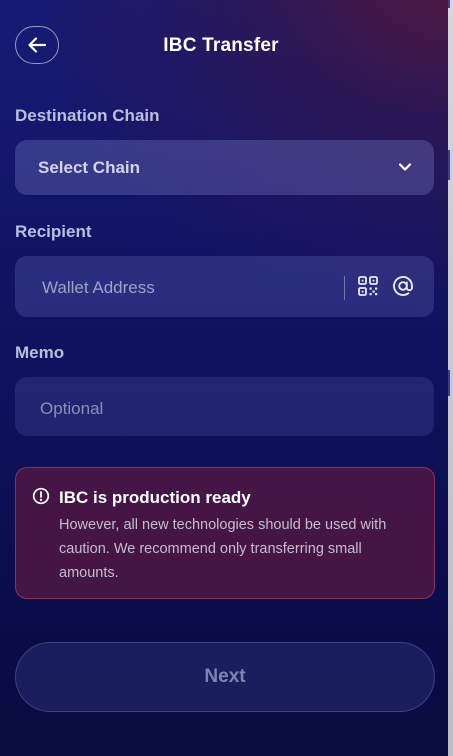 Image resolution: width=453 pixels, height=756 pixels. What do you see at coordinates (225, 677) in the screenshot?
I see `next-button: Next` at bounding box center [225, 677].